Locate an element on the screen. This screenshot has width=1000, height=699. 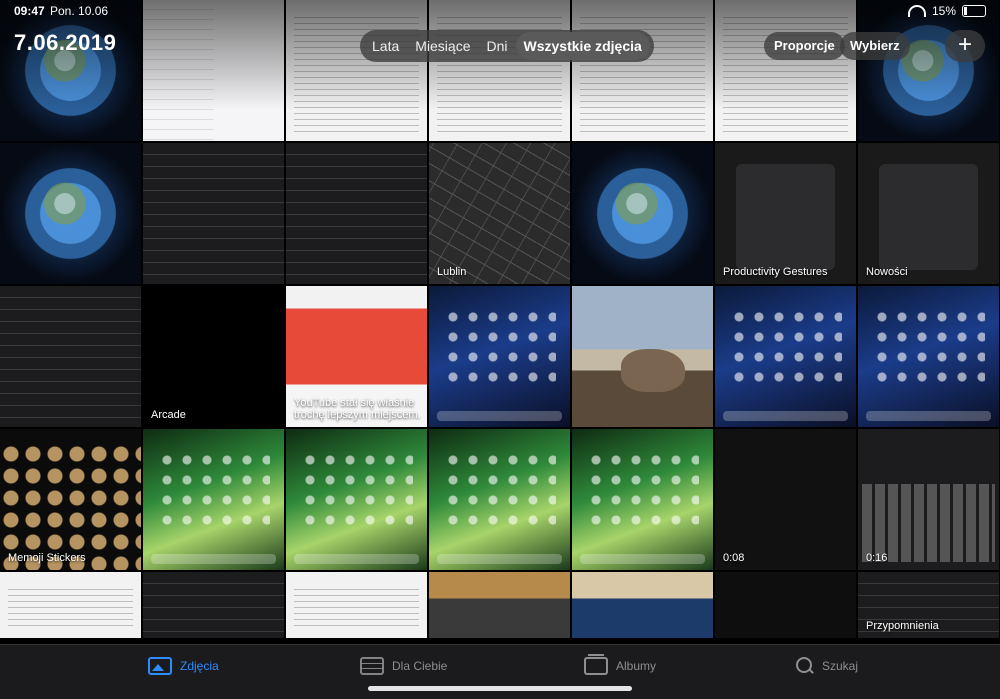
tab-albums-label: Albumy is located at coordinates (636, 666).